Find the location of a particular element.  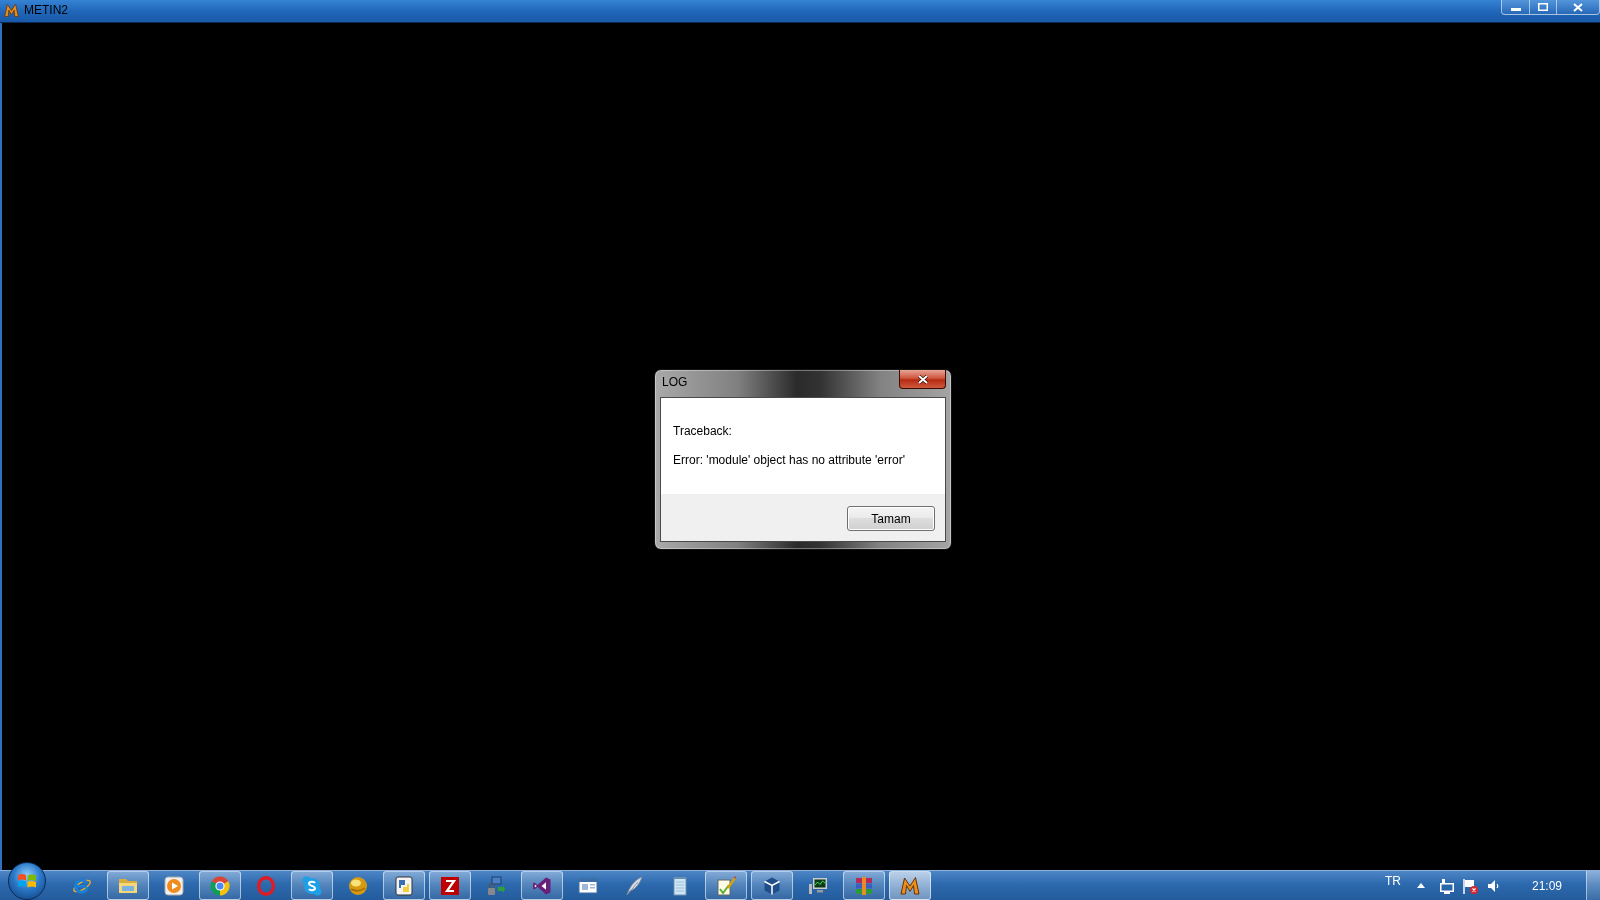

maximize-button is located at coordinates (1543, 7).